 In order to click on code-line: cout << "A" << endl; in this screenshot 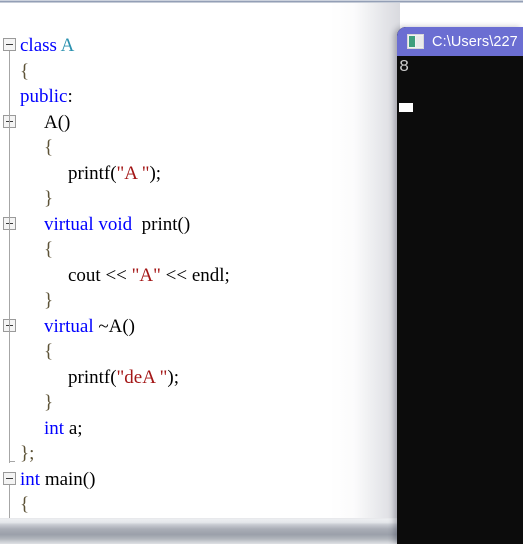, I will do `click(200, 276)`.